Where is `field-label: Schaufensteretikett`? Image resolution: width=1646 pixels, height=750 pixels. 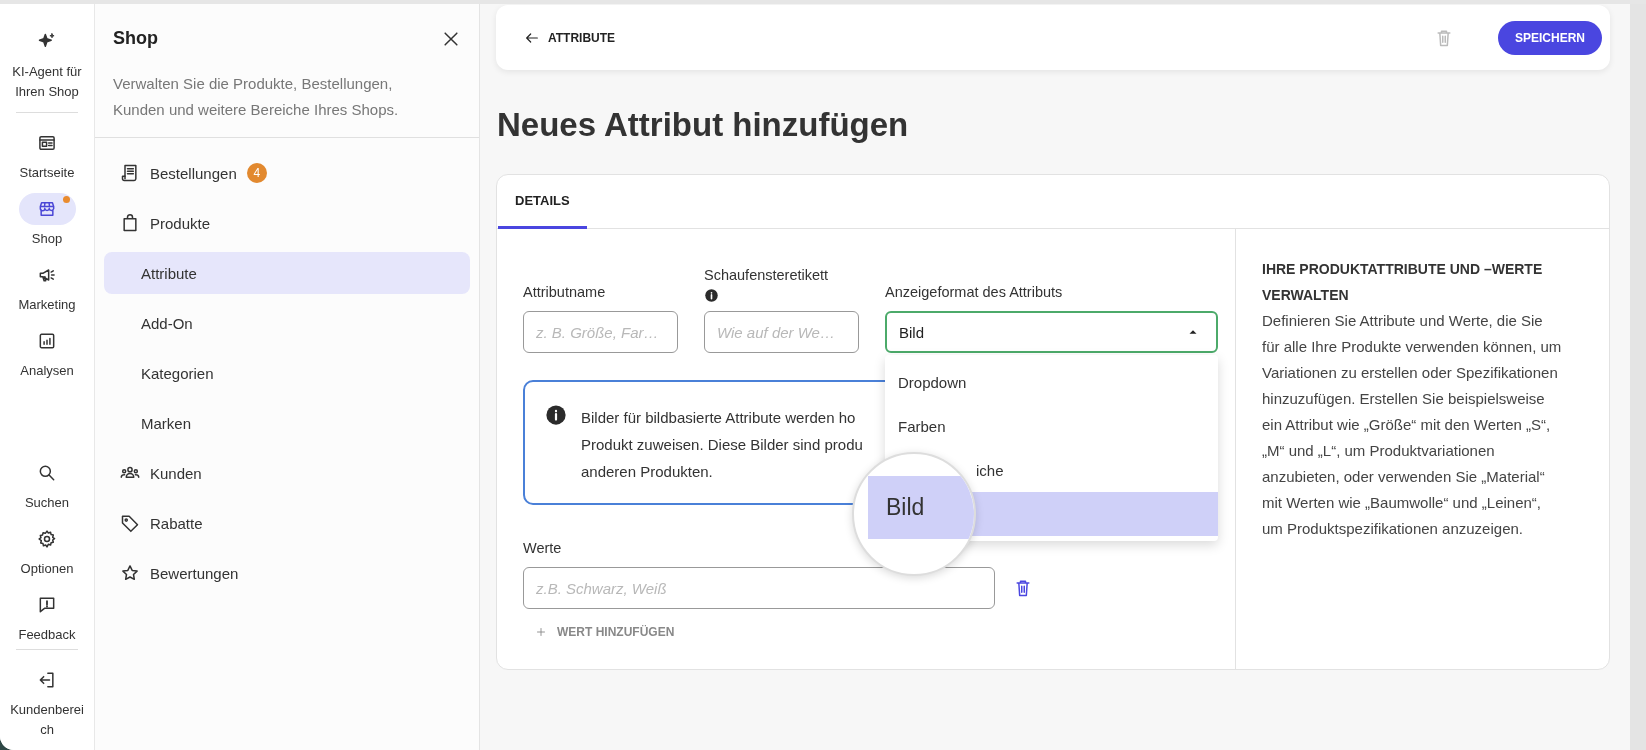 field-label: Schaufensteretikett is located at coordinates (767, 275).